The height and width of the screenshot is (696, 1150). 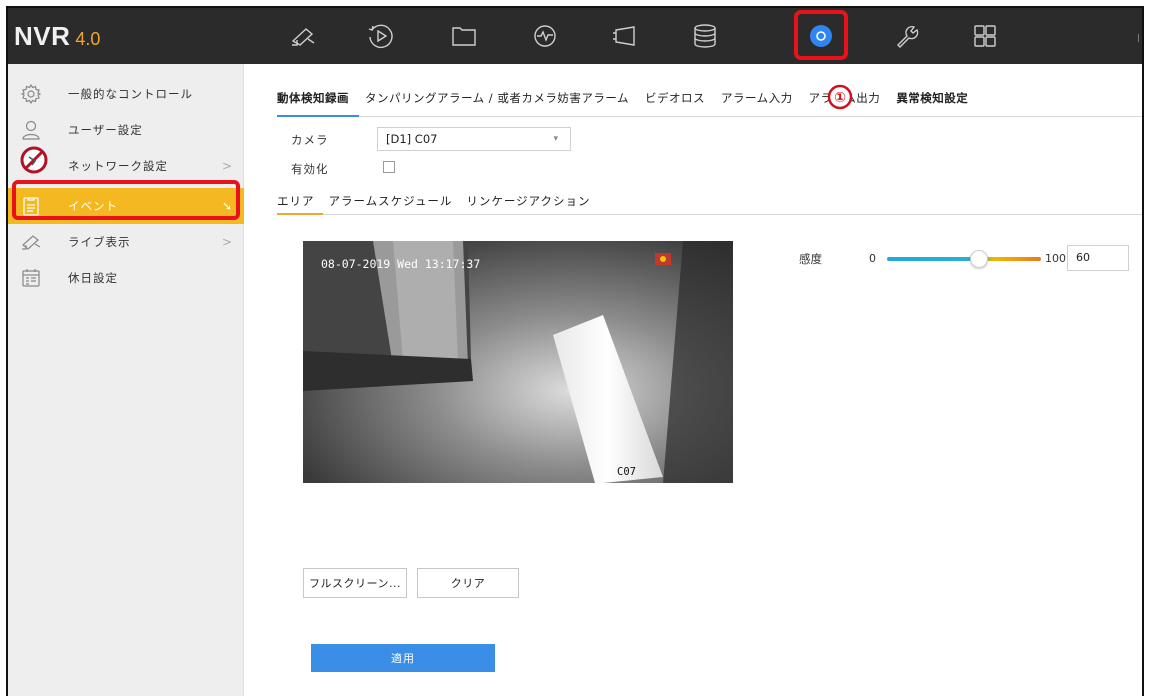 What do you see at coordinates (555, 139) in the screenshot?
I see `chevron-down-icon: ▾` at bounding box center [555, 139].